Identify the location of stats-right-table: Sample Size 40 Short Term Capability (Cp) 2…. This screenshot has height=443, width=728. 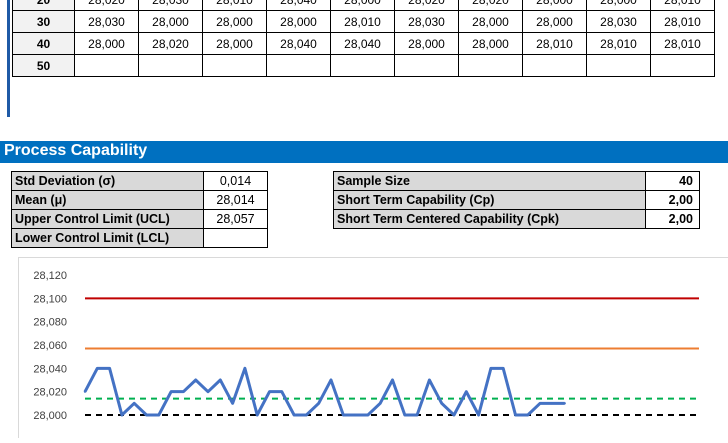
(516, 200).